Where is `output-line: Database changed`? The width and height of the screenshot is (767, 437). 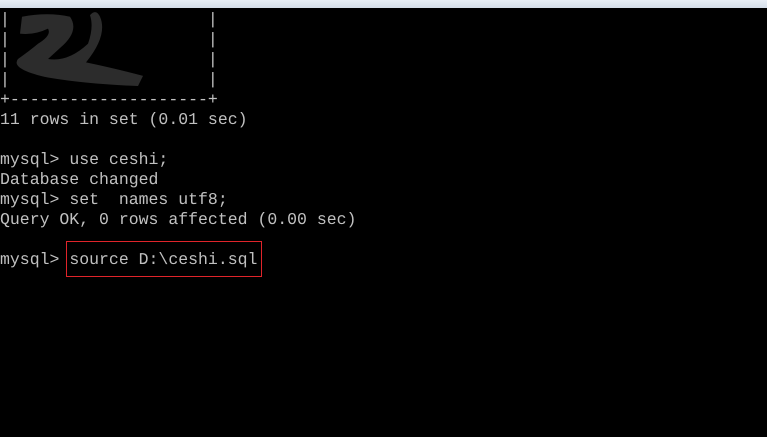 output-line: Database changed is located at coordinates (79, 180).